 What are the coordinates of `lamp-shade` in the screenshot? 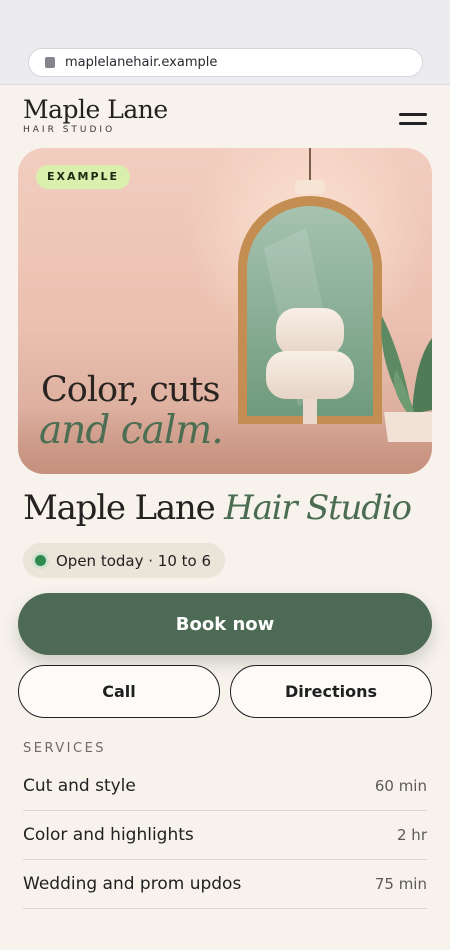 It's located at (310, 187).